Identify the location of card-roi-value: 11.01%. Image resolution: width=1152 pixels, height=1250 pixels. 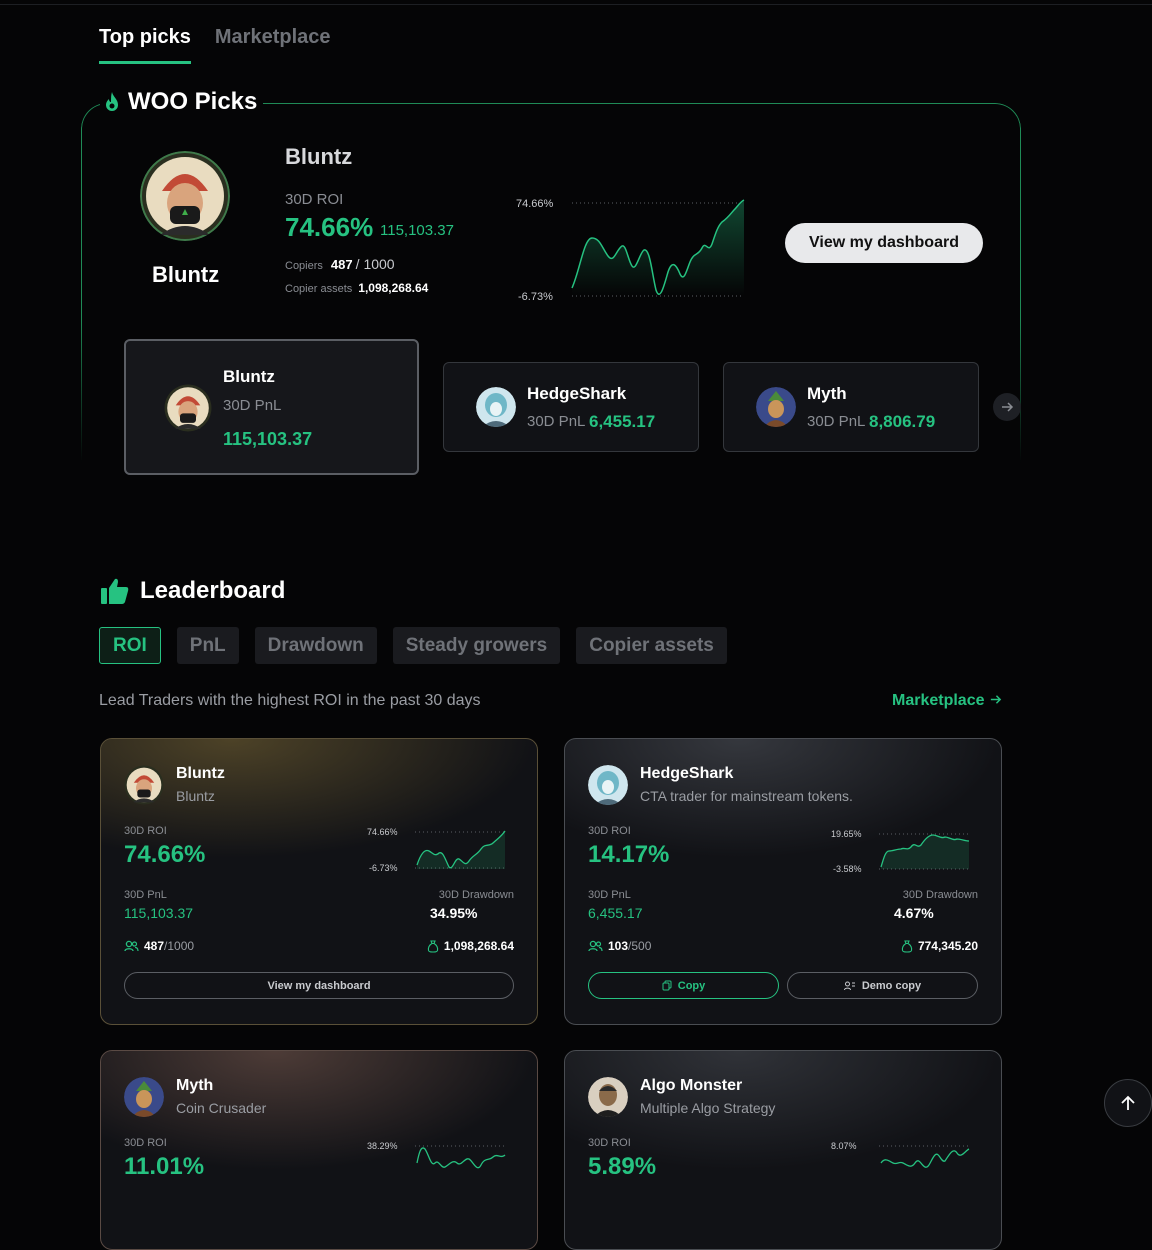
(164, 1166).